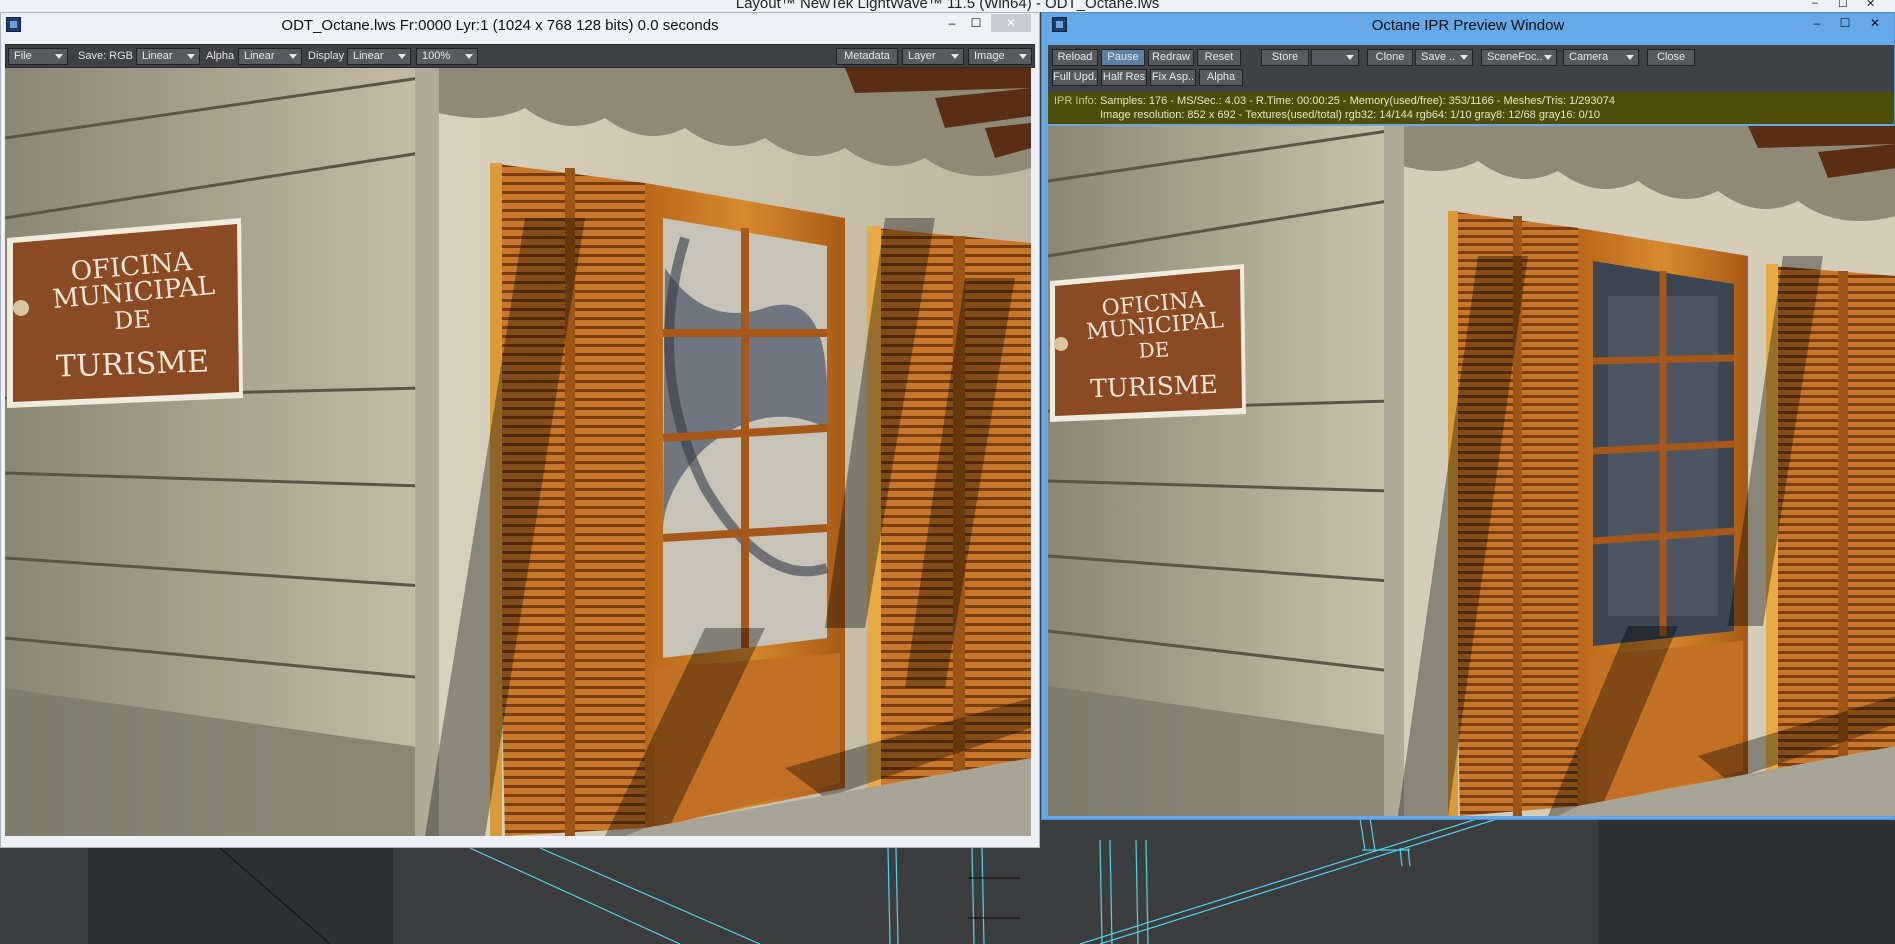  I want to click on scene-focus-dropdown: SceneFoc.., so click(1519, 57).